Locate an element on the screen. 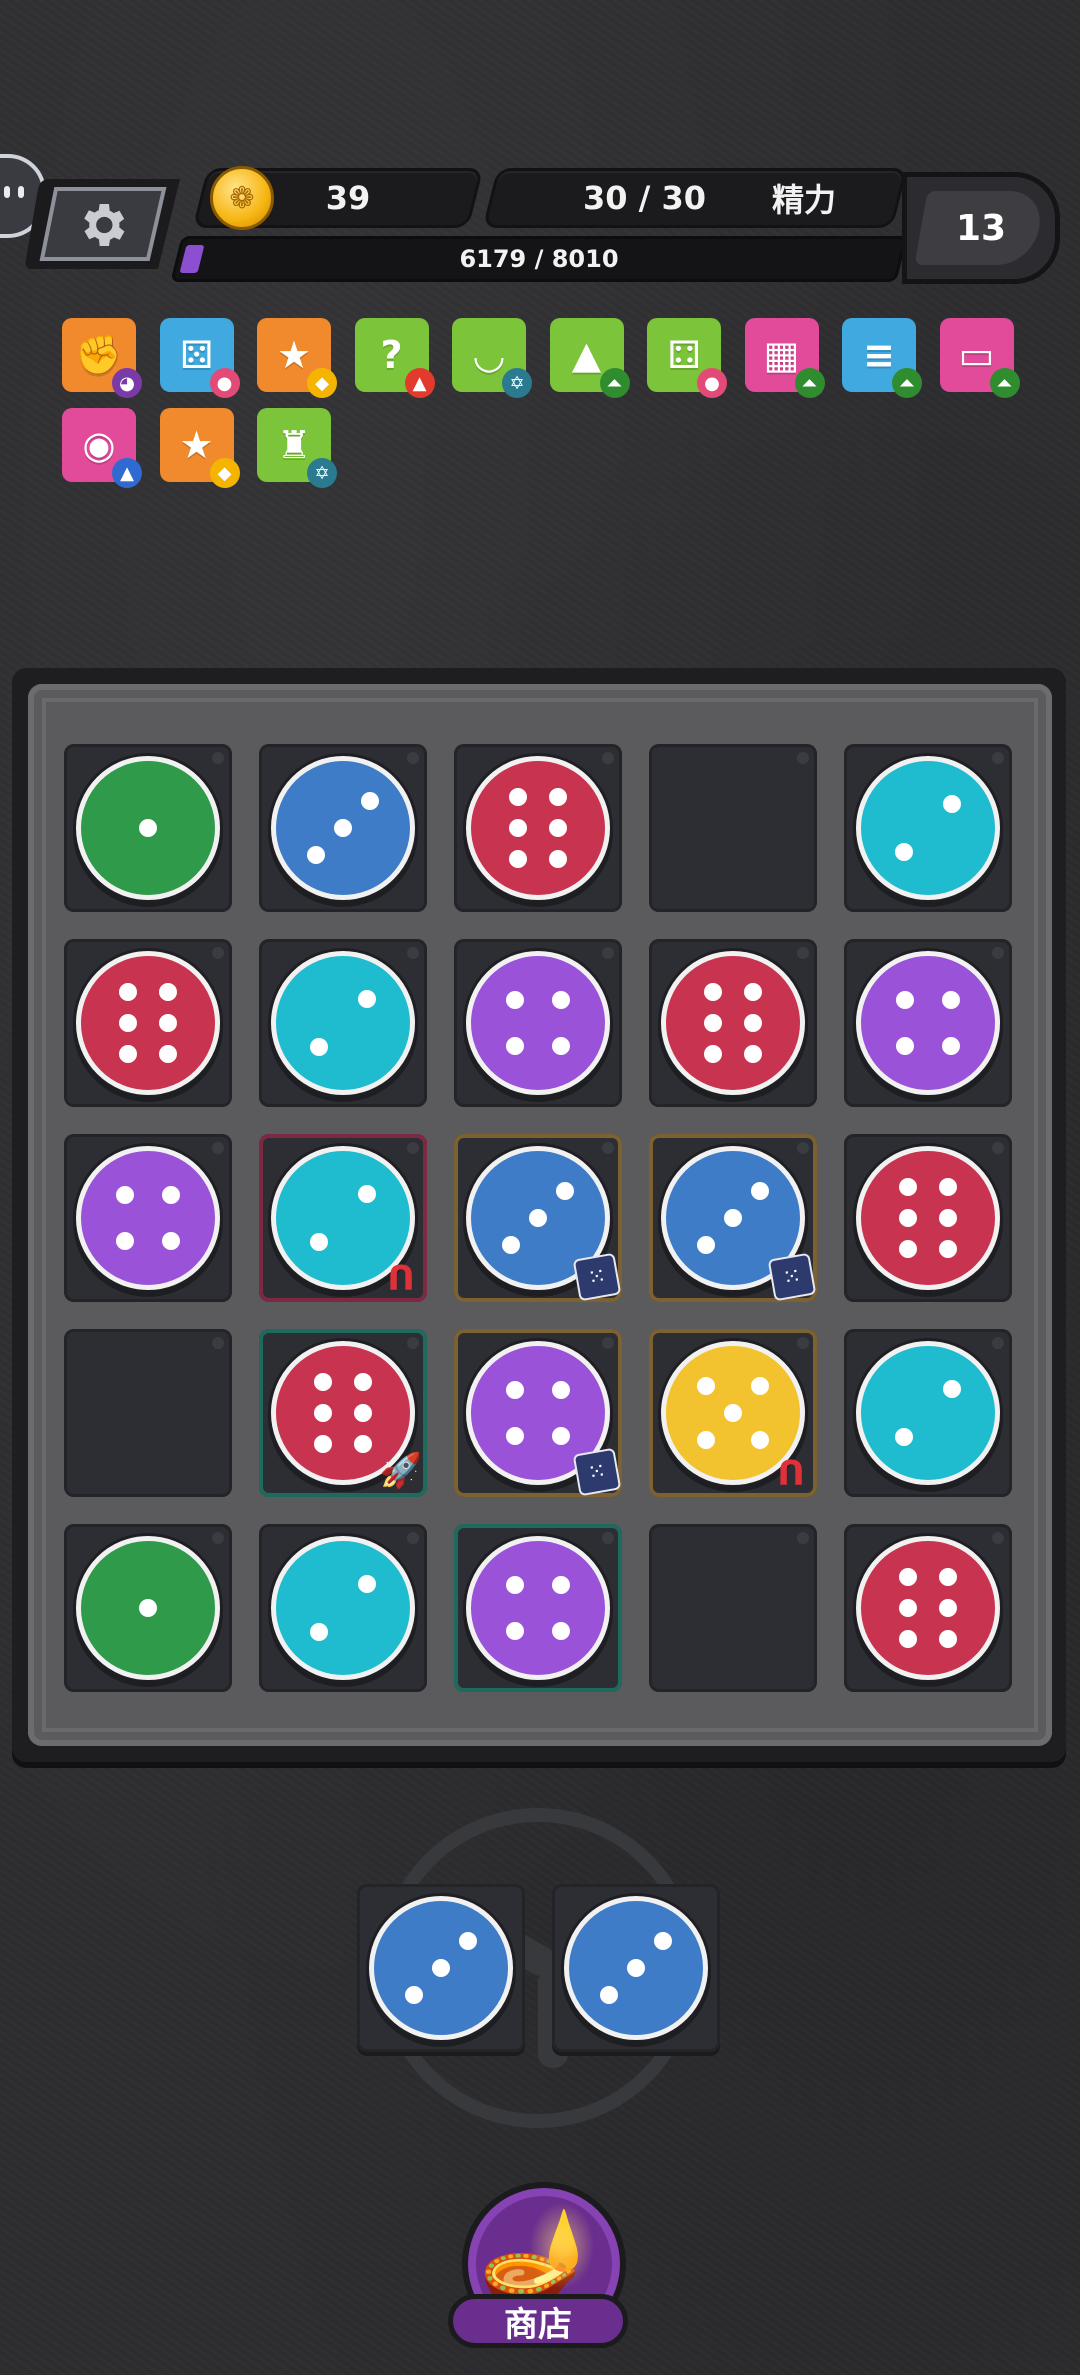 This screenshot has width=1080, height=2375. ball-buff-icon: ◉ ▲ is located at coordinates (102, 448).